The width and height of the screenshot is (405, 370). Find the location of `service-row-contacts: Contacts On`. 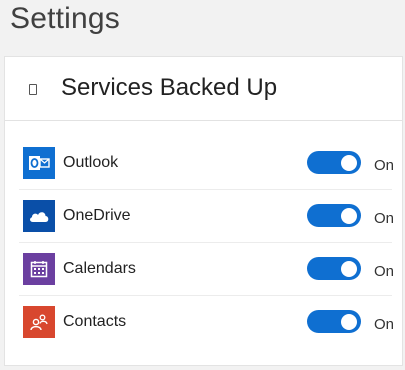

service-row-contacts: Contacts On is located at coordinates (207, 322).